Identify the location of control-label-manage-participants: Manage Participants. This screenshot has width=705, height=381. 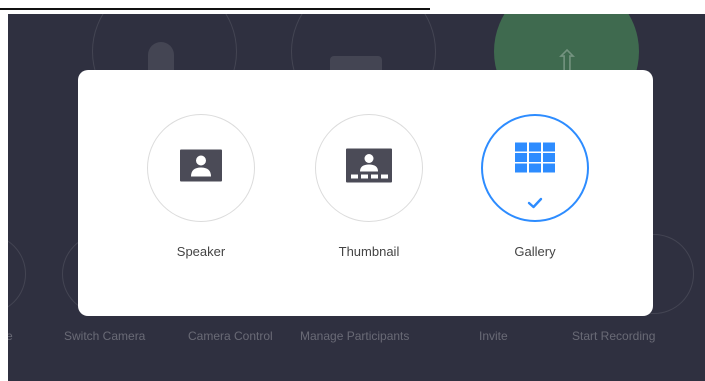
(355, 336).